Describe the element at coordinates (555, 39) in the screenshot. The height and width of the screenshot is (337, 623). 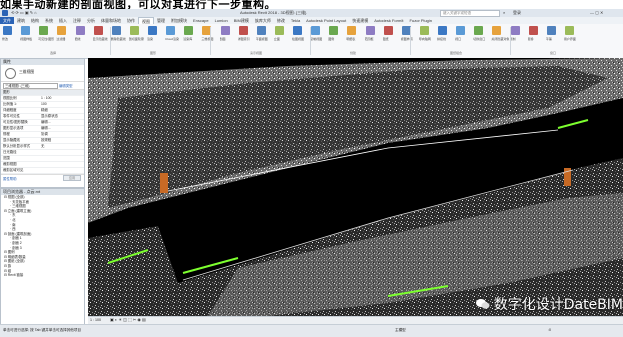
I see `ribbon-button-label: 平铺` at that location.